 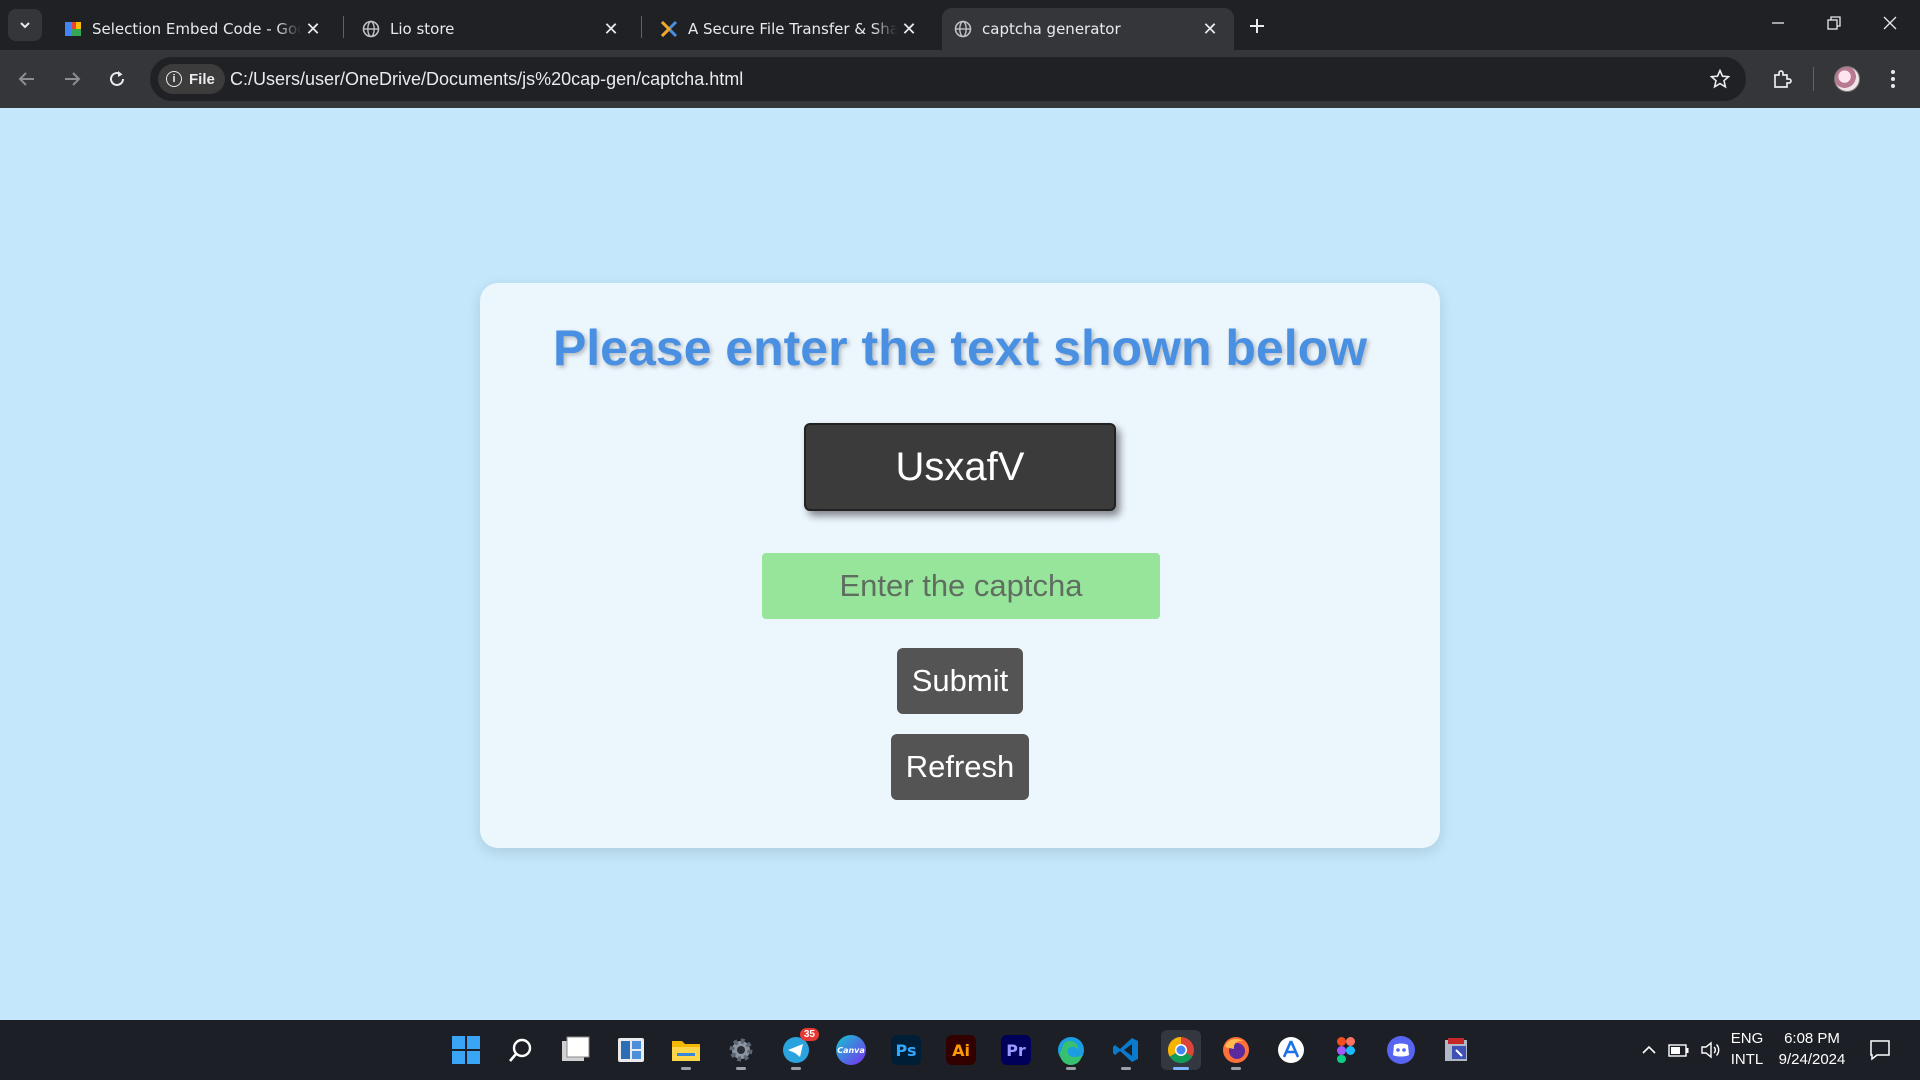 I want to click on forward-button, so click(x=72, y=79).